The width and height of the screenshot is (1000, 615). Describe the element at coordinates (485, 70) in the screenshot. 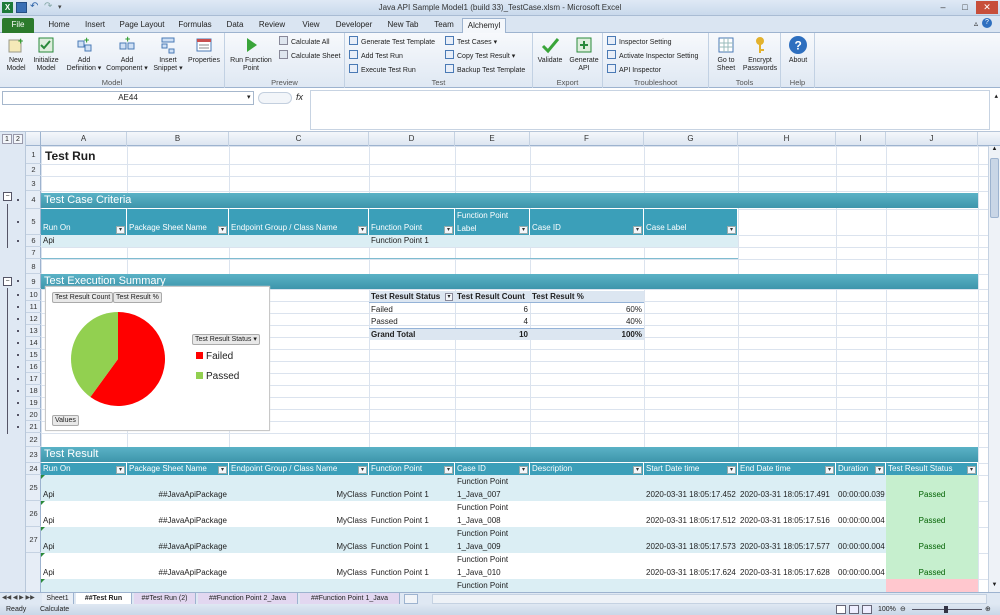

I see `backup-test-template-button: Backup Test Template` at that location.